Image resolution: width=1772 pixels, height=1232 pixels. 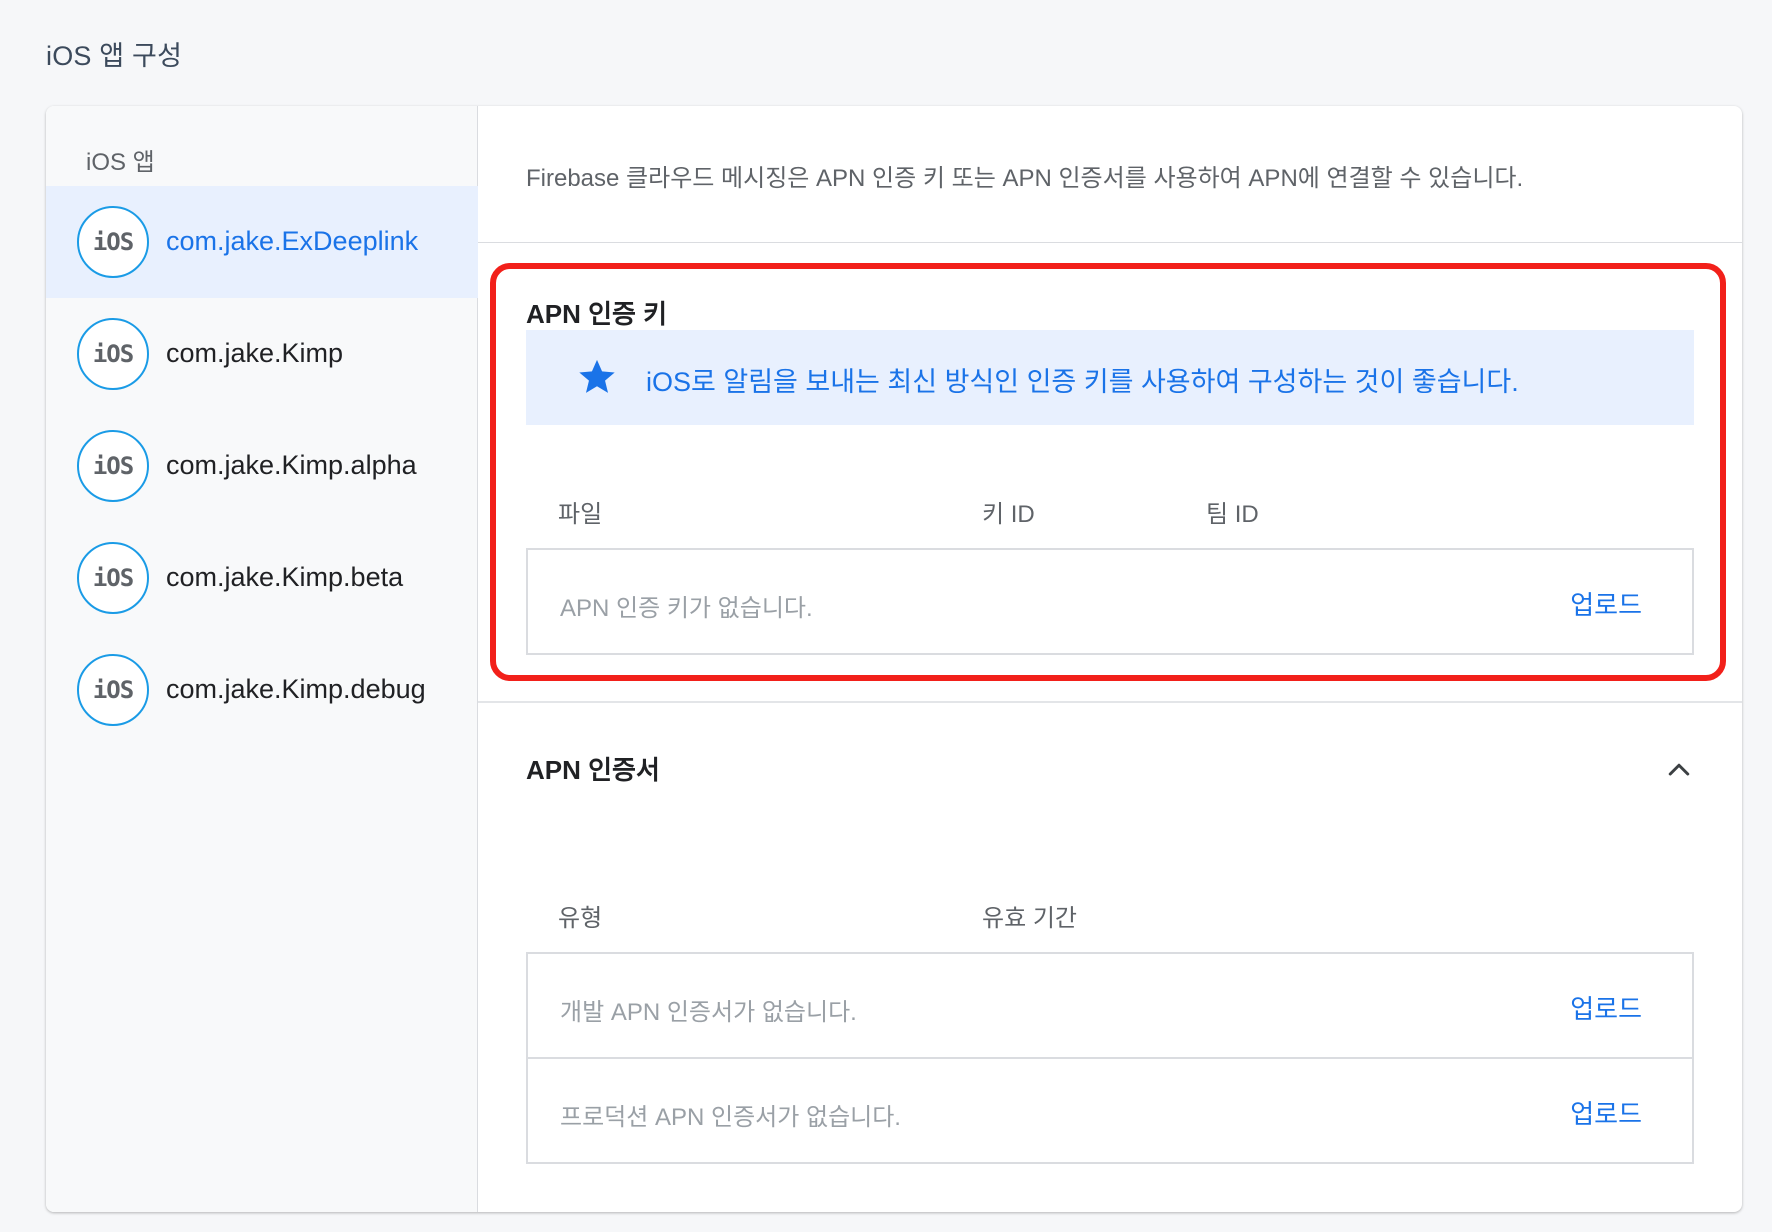 What do you see at coordinates (1606, 1007) in the screenshot?
I see `upload-dev-certificate-button: 업로드` at bounding box center [1606, 1007].